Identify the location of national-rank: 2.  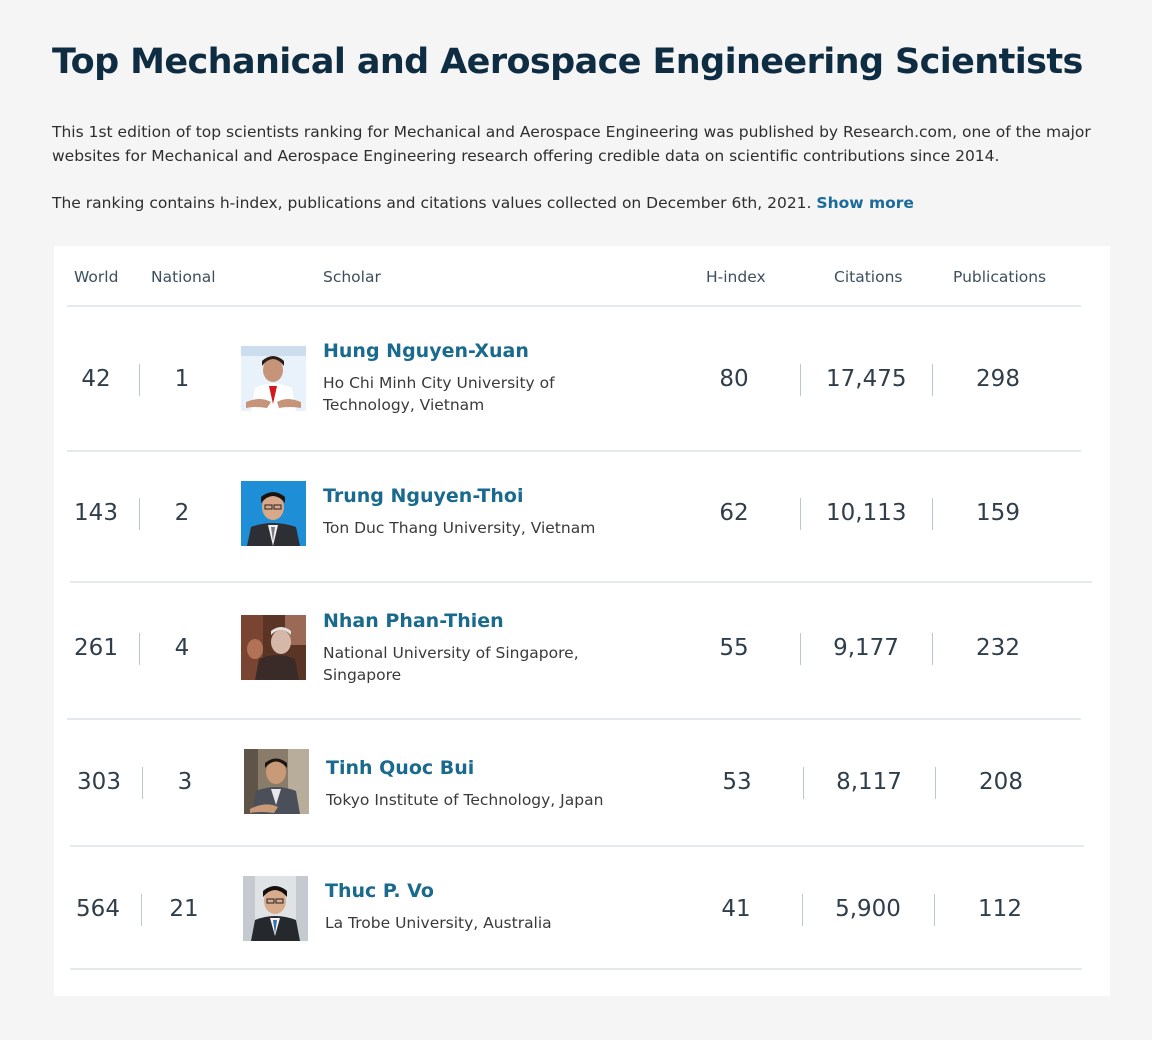
(182, 513).